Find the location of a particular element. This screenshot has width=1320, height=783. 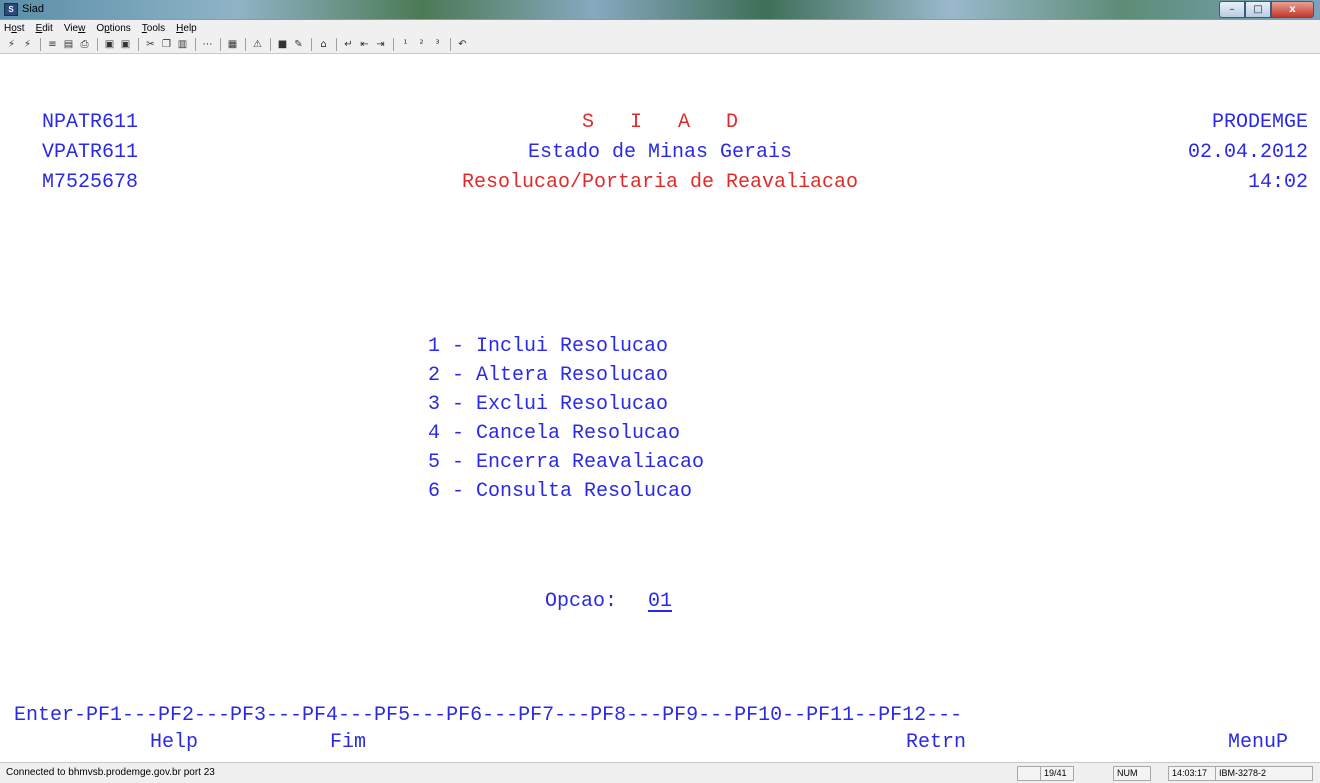

print-icon: ⎙ is located at coordinates (84, 45).